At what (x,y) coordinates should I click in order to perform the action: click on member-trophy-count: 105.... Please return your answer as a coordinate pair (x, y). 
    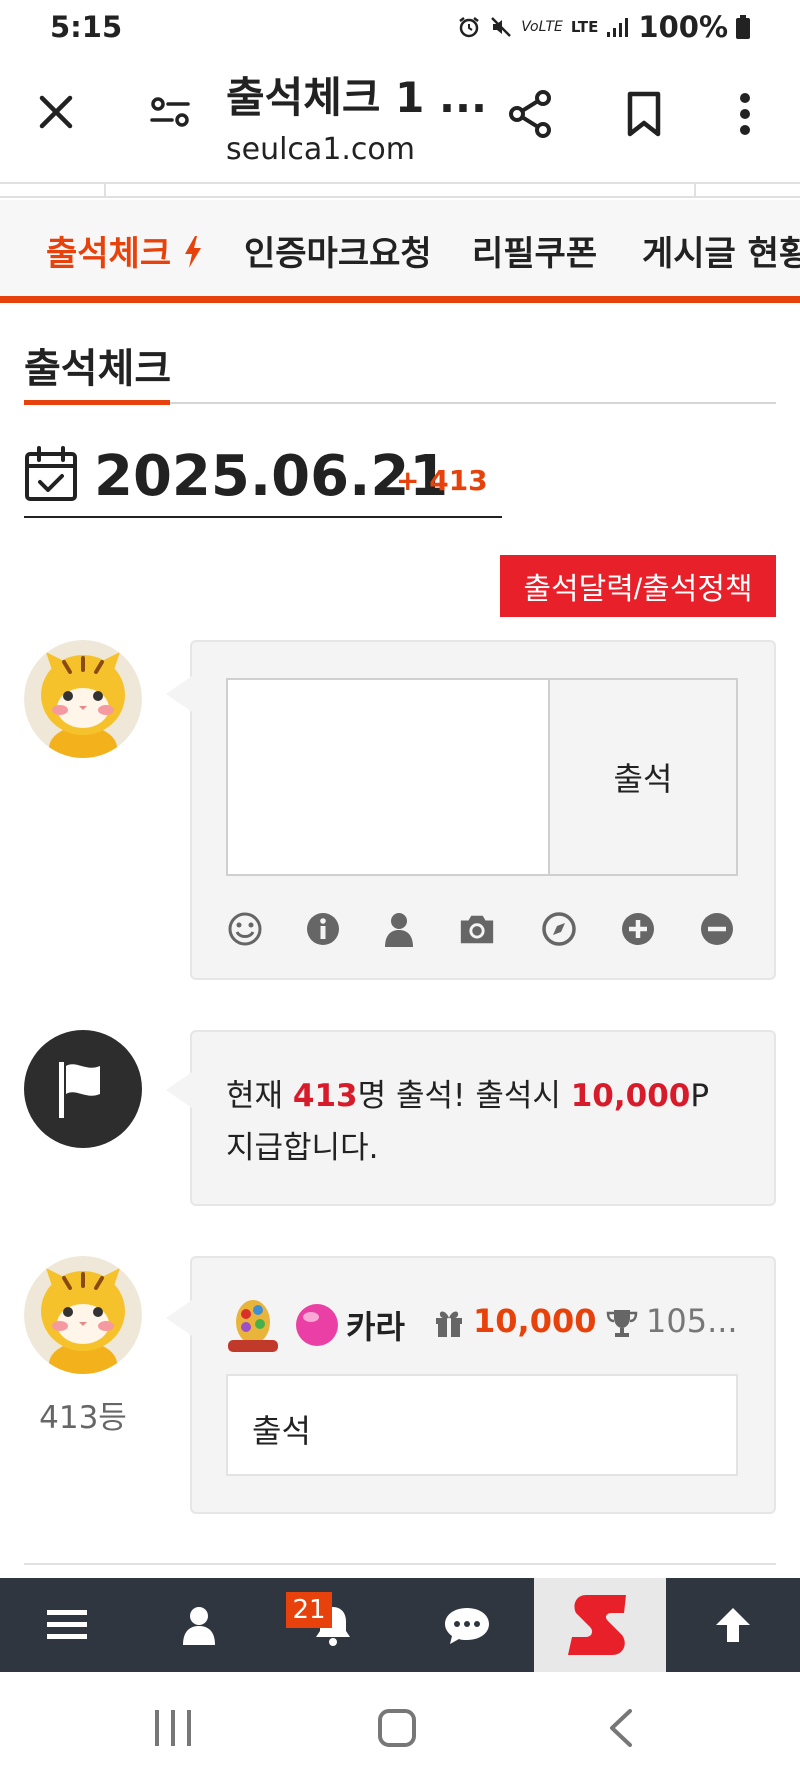
    Looking at the image, I should click on (692, 1321).